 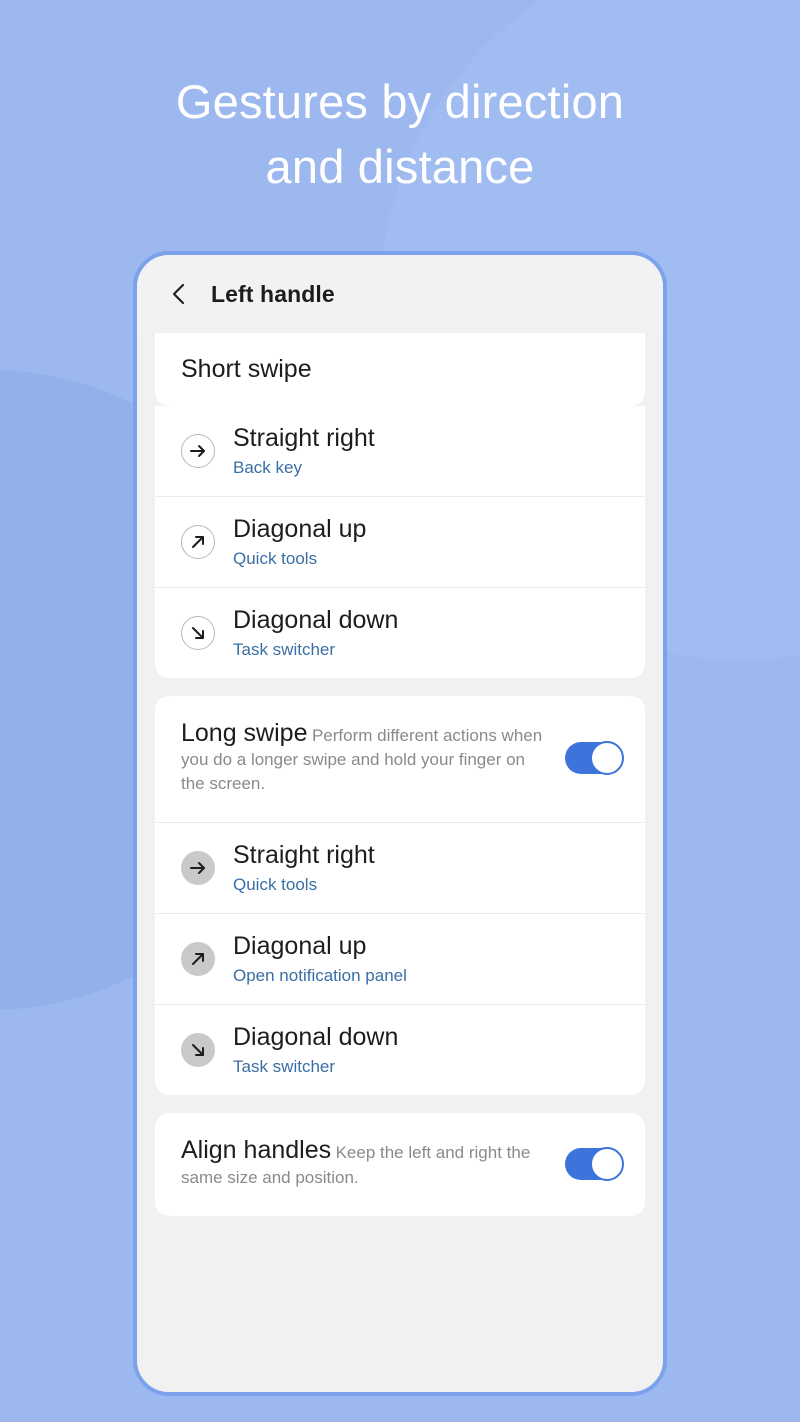 I want to click on section-short-swipe: Short swipe, so click(x=400, y=369).